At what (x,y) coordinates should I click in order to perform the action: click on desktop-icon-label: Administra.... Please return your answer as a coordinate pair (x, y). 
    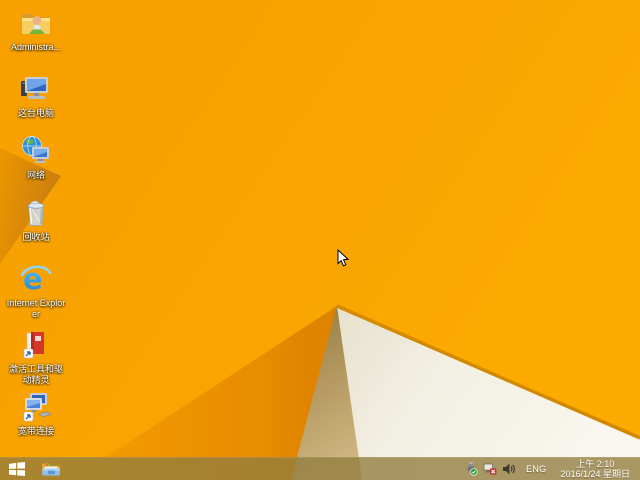
    Looking at the image, I should click on (35, 47).